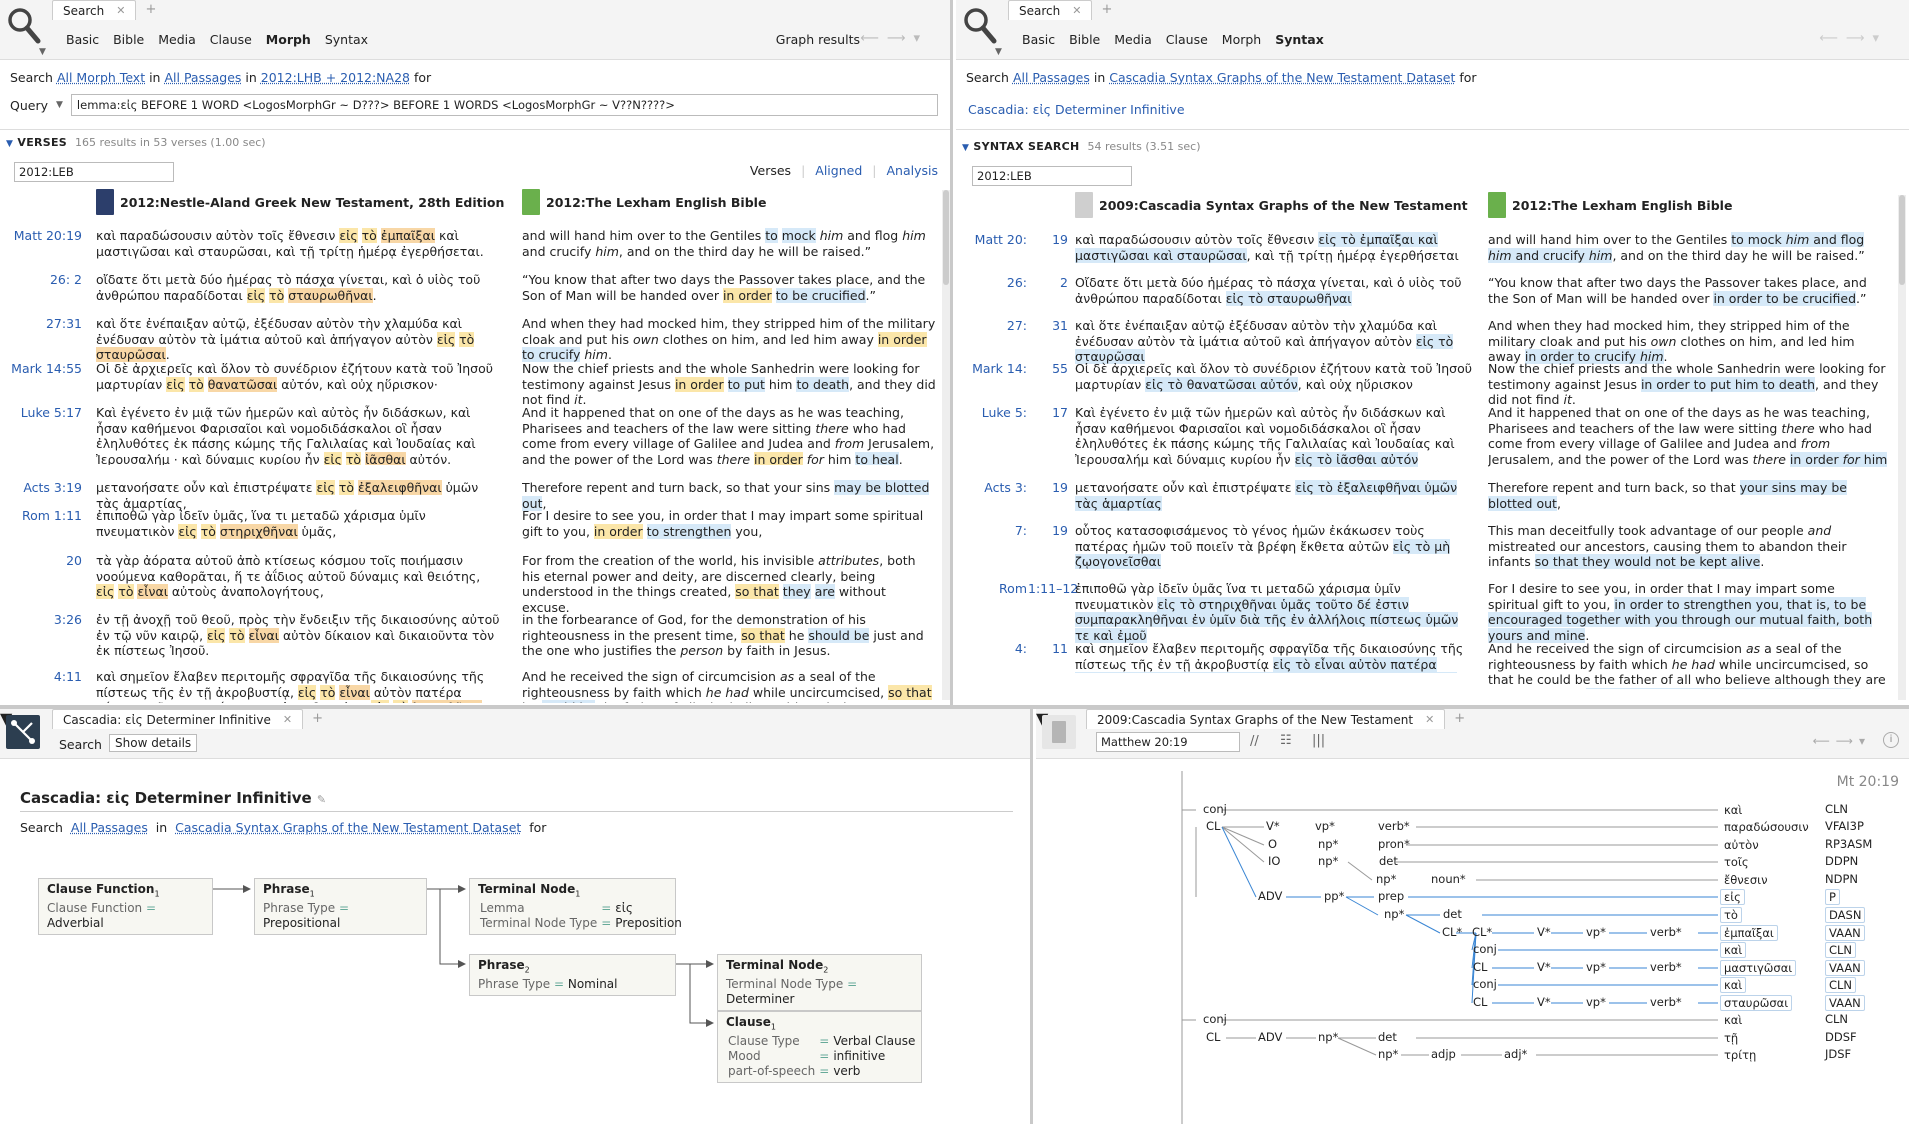  I want to click on syntax-section-header: ▼ SYNTAX SEARCH 54 results (3.51 sec), so click(1081, 146).